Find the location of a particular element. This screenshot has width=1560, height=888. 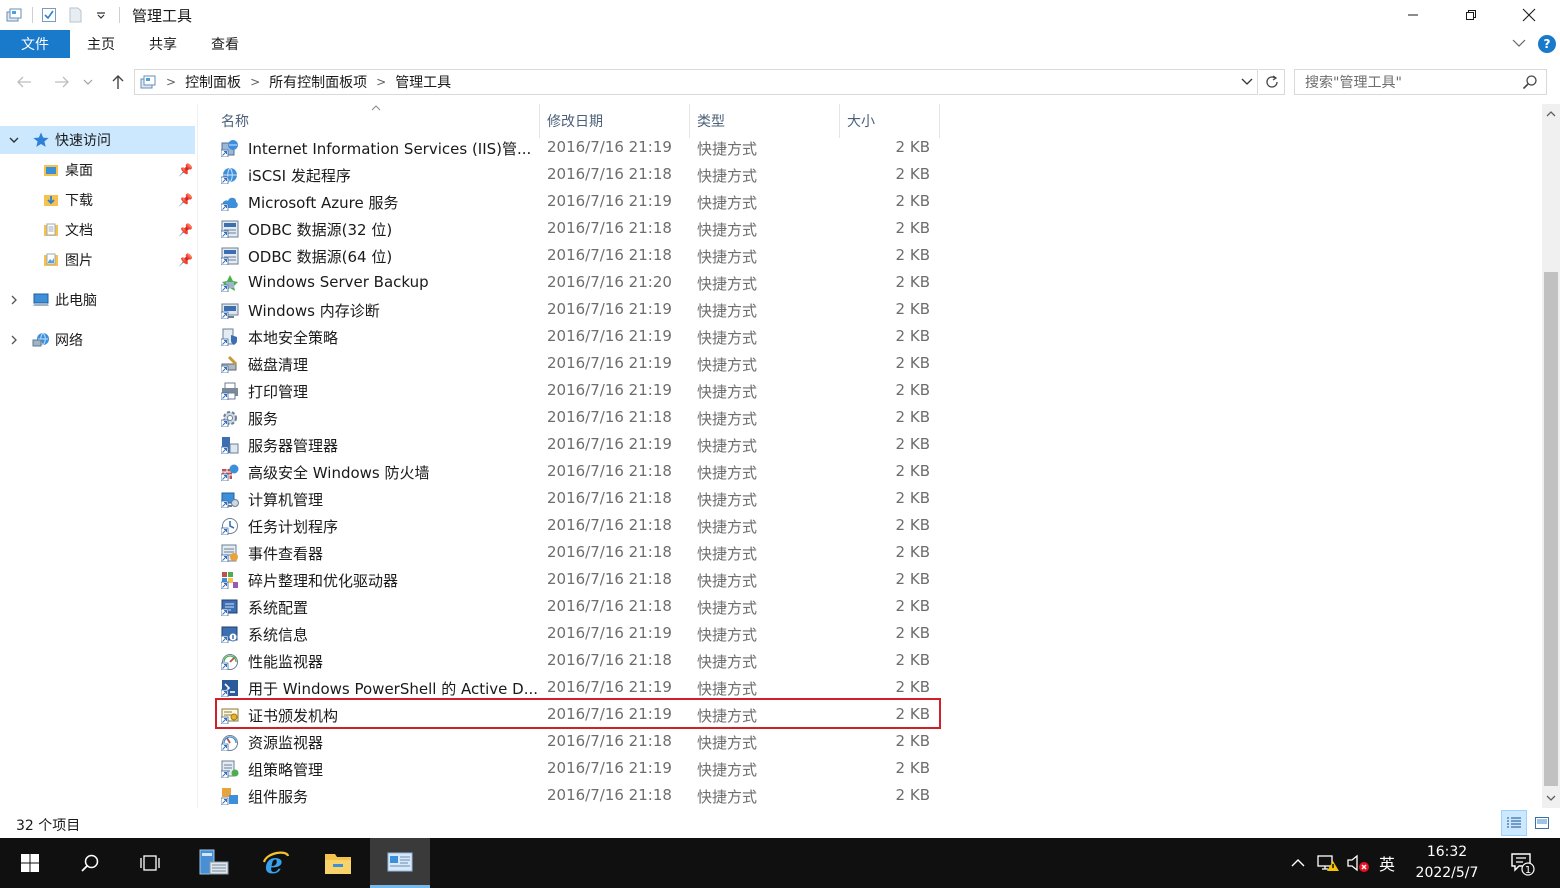

vertical-scrollbar is located at coordinates (1551, 456).